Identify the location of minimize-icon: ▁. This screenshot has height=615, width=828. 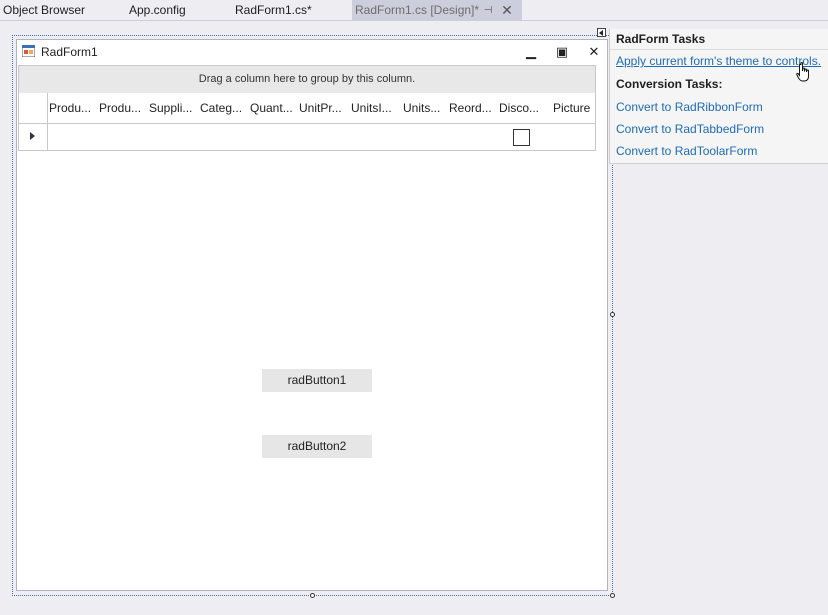
(531, 52).